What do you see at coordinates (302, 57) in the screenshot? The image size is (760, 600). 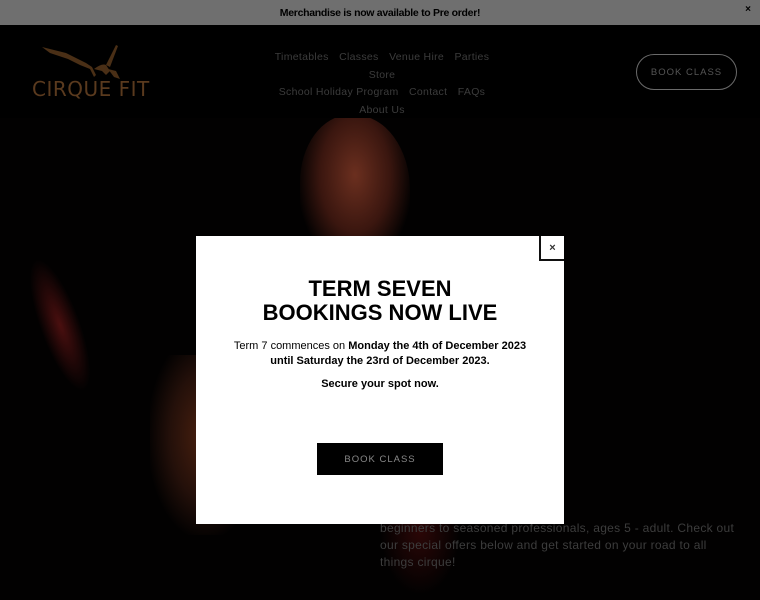 I see `nav-timetables: Timetables` at bounding box center [302, 57].